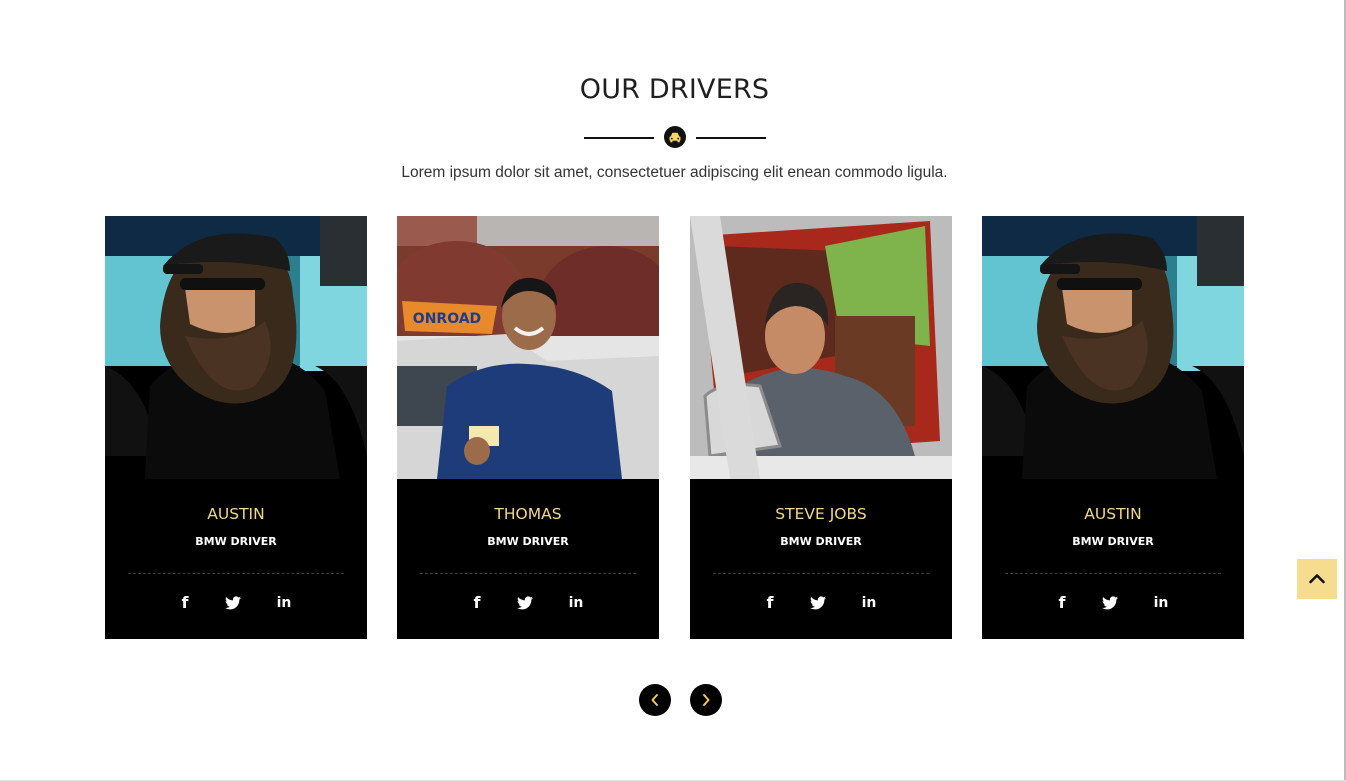  What do you see at coordinates (528, 514) in the screenshot?
I see `driver-name: THOMAS` at bounding box center [528, 514].